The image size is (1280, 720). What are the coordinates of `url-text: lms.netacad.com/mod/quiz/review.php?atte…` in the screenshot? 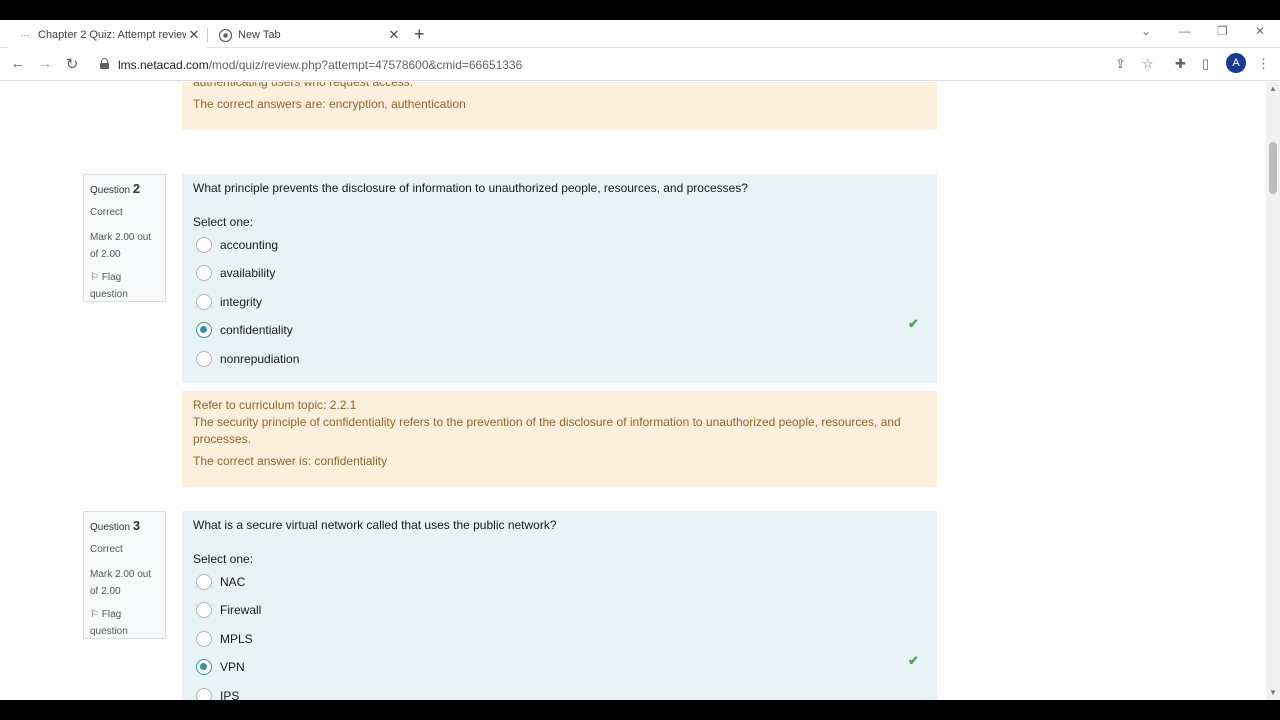 It's located at (320, 65).